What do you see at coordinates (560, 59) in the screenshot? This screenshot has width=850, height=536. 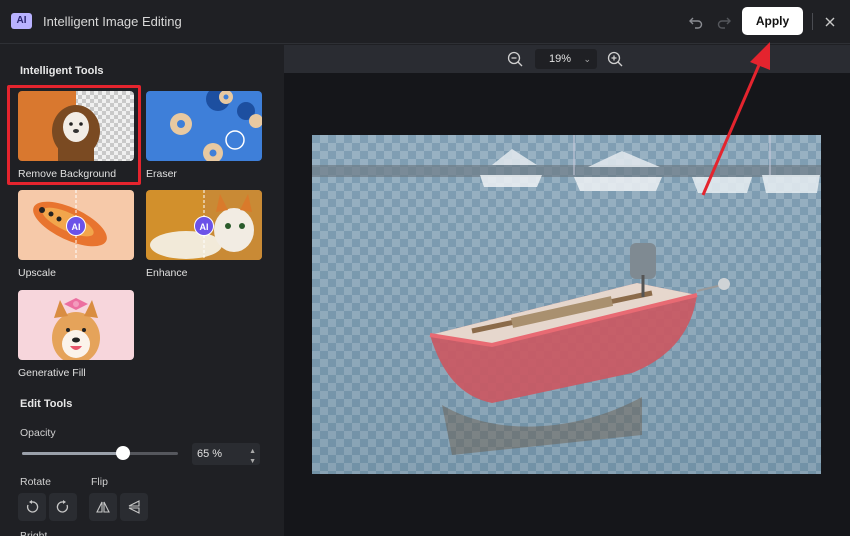 I see `zoom-value: 19%` at bounding box center [560, 59].